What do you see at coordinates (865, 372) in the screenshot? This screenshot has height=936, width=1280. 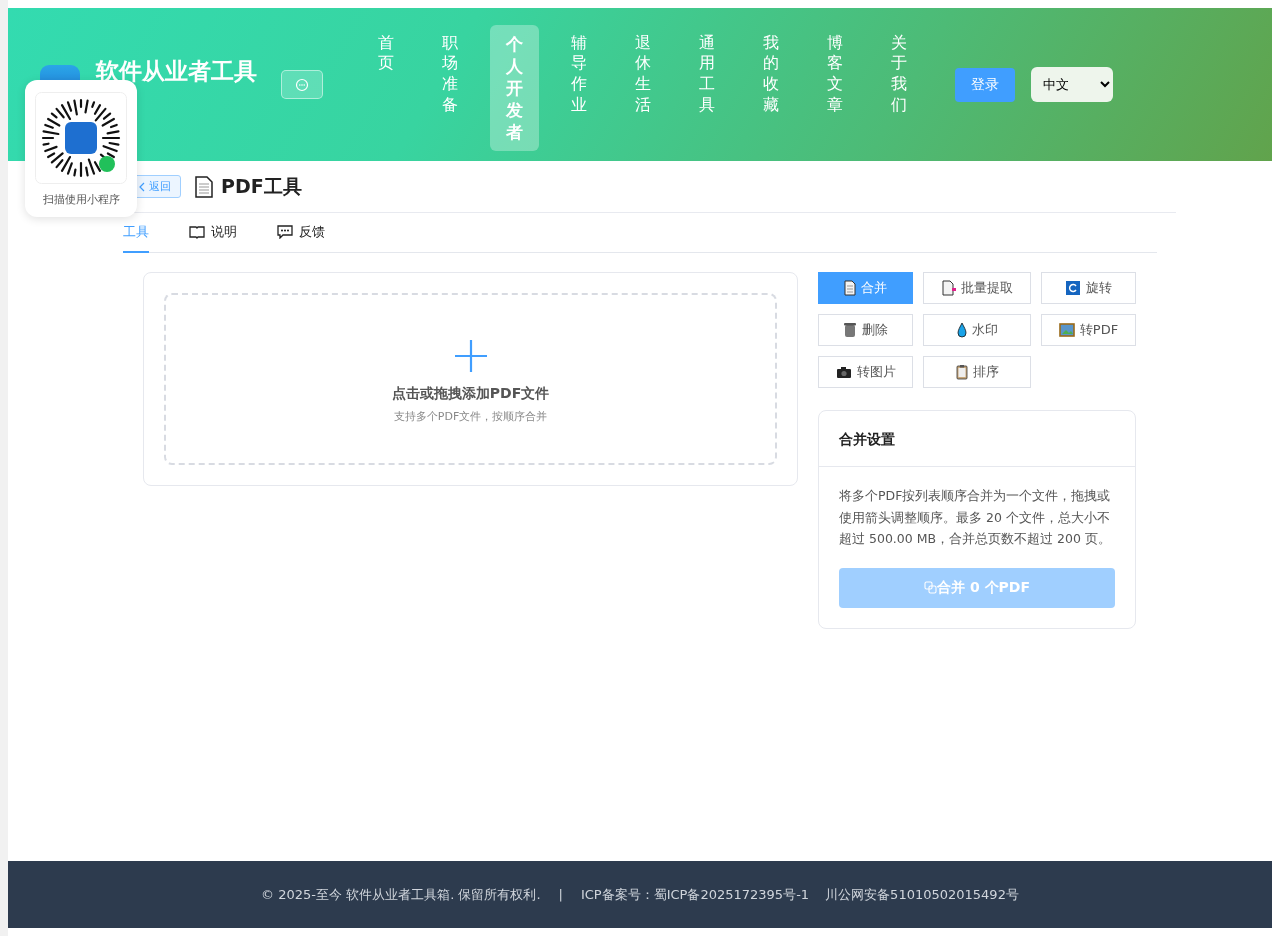 I see `tool-button: 转图片` at bounding box center [865, 372].